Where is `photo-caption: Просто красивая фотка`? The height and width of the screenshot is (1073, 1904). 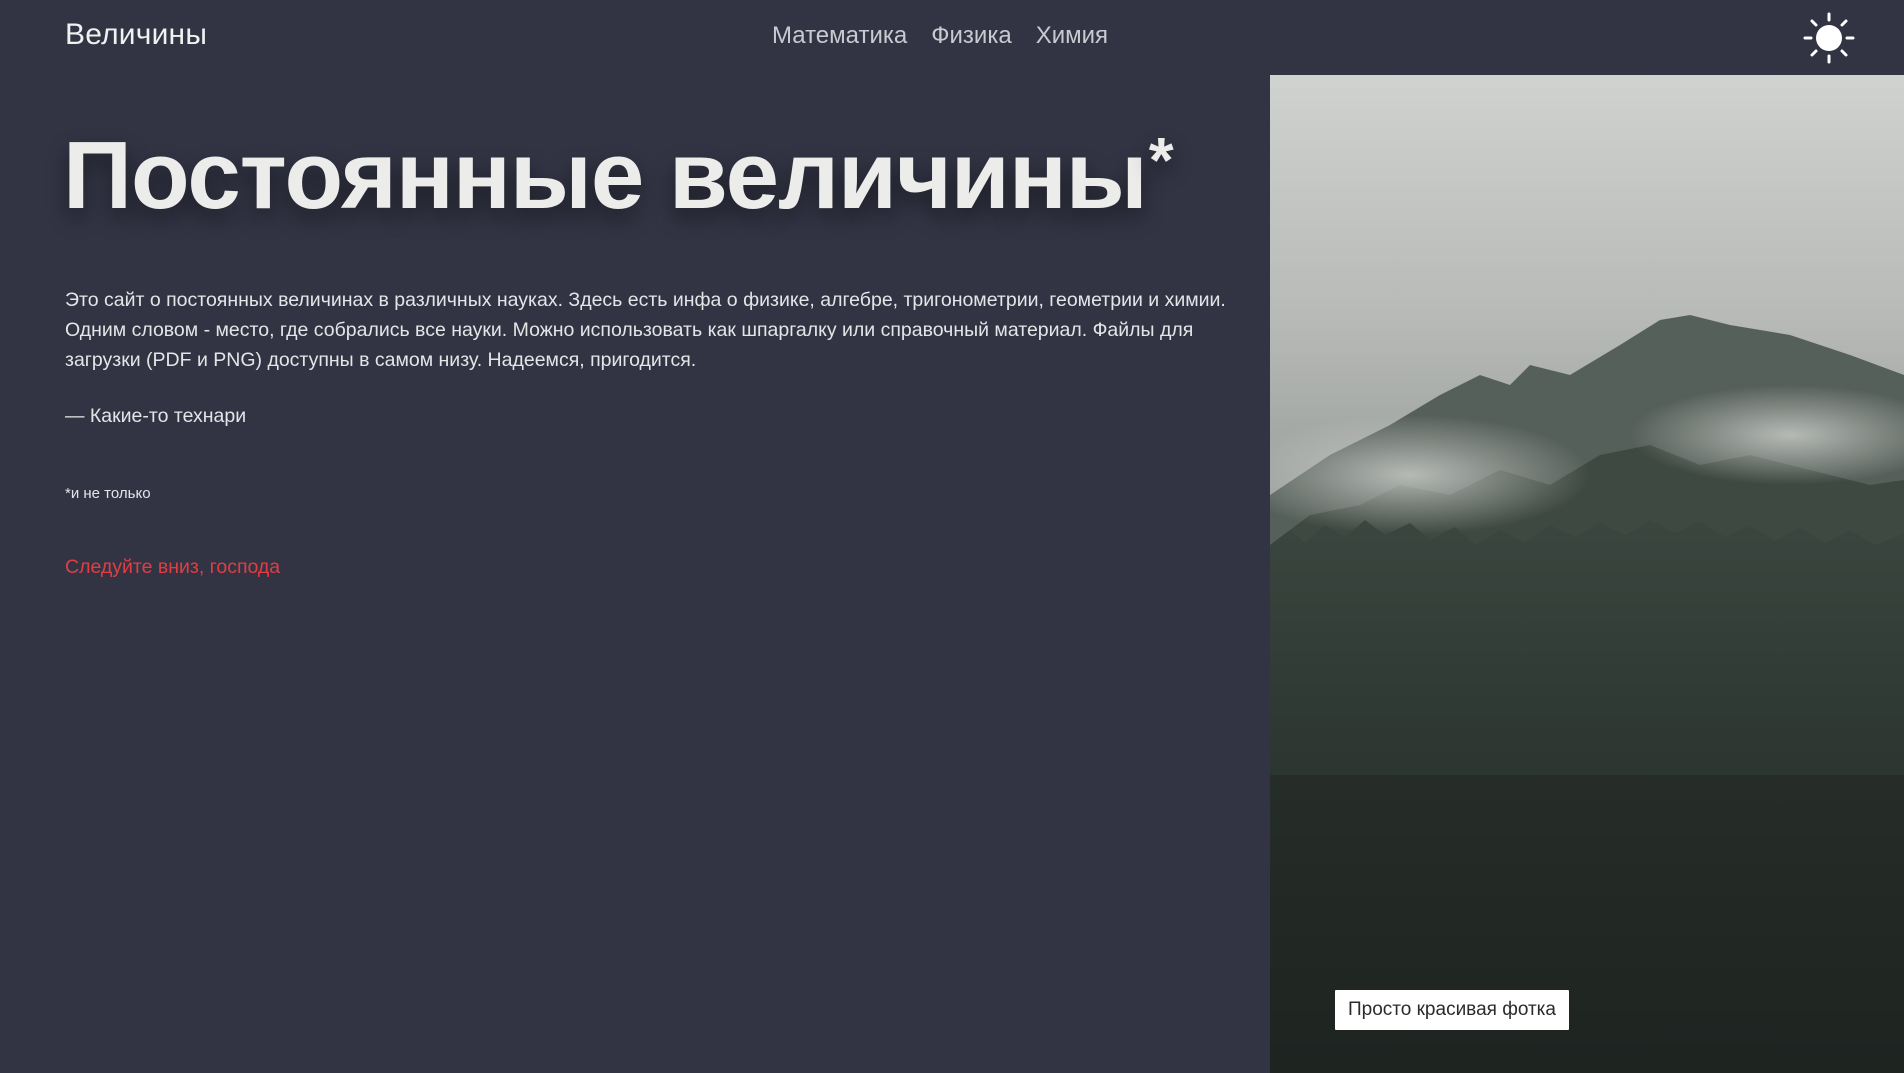
photo-caption: Просто красивая фотка is located at coordinates (1452, 1010).